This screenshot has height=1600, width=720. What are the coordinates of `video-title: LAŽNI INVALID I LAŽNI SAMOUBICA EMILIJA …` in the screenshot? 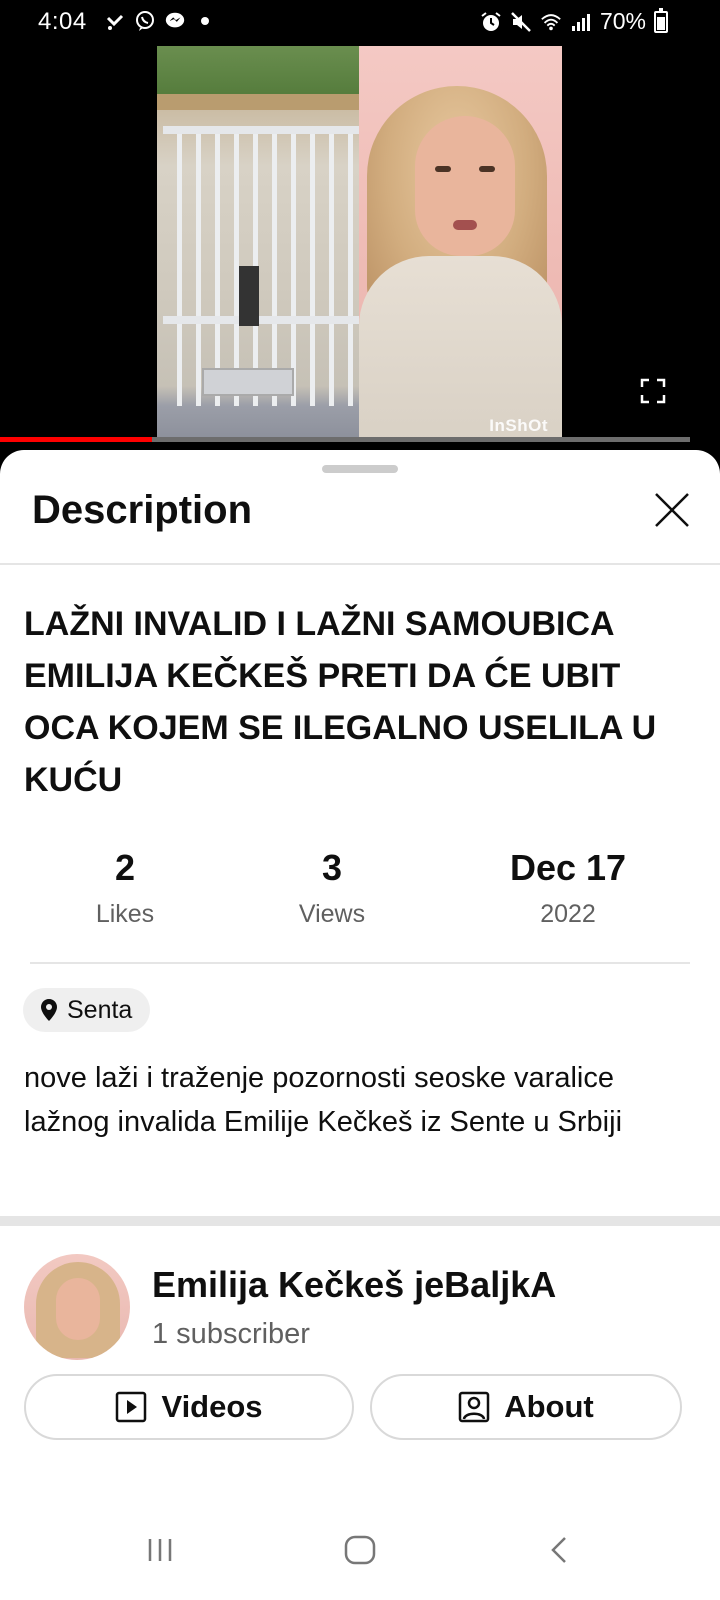 It's located at (340, 702).